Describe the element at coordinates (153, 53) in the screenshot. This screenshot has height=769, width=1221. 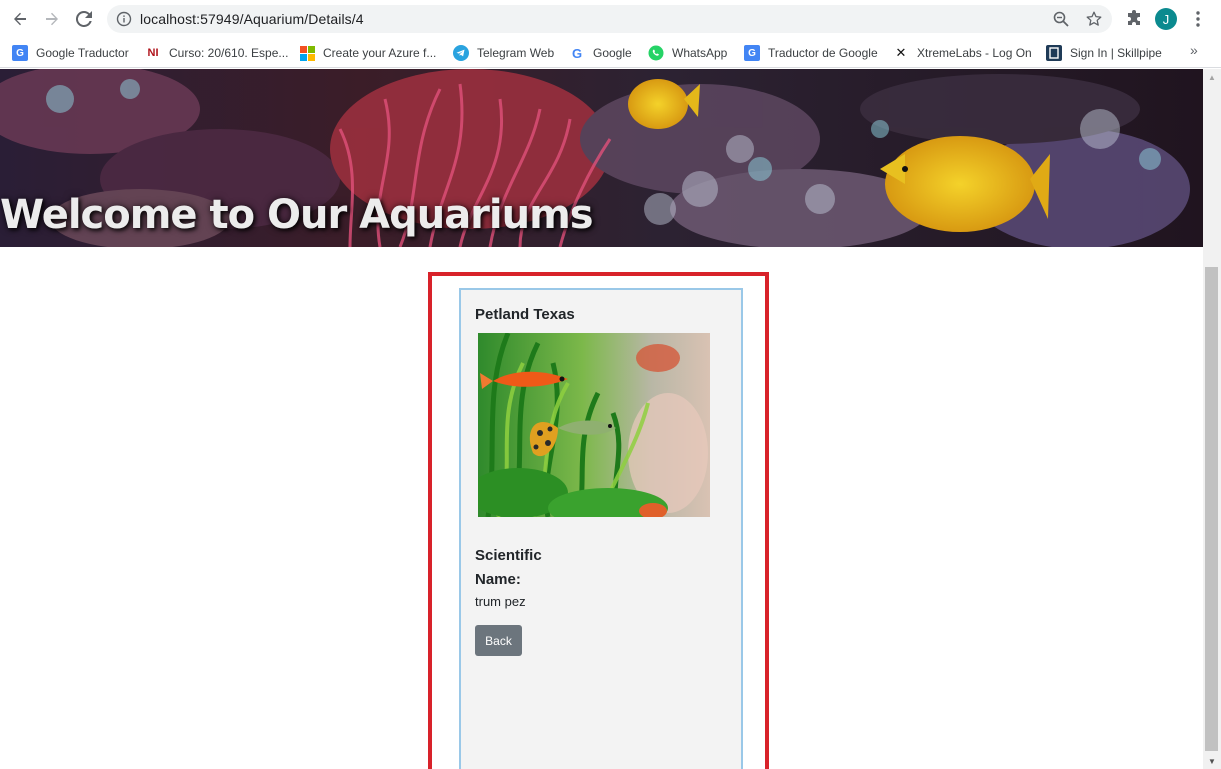
I see `ni-icon: NI` at that location.